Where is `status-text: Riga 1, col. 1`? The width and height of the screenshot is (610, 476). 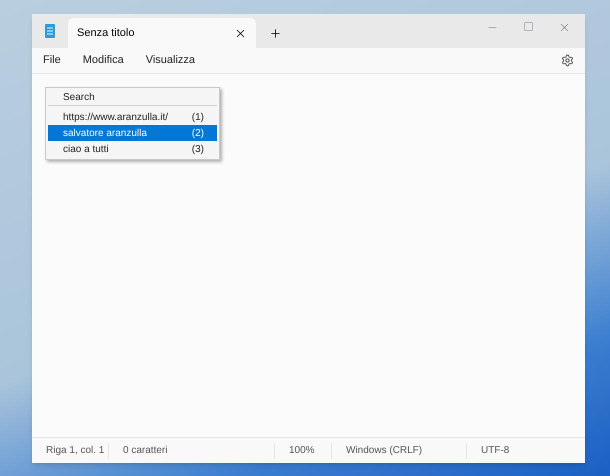 status-text: Riga 1, col. 1 is located at coordinates (75, 451).